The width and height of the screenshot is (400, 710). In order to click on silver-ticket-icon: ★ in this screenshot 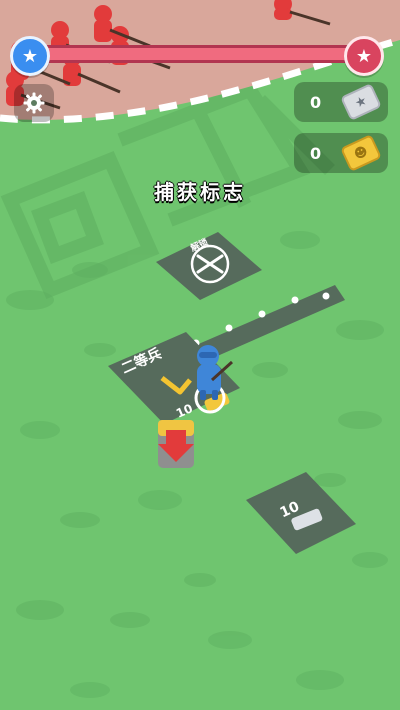, I will do `click(361, 102)`.